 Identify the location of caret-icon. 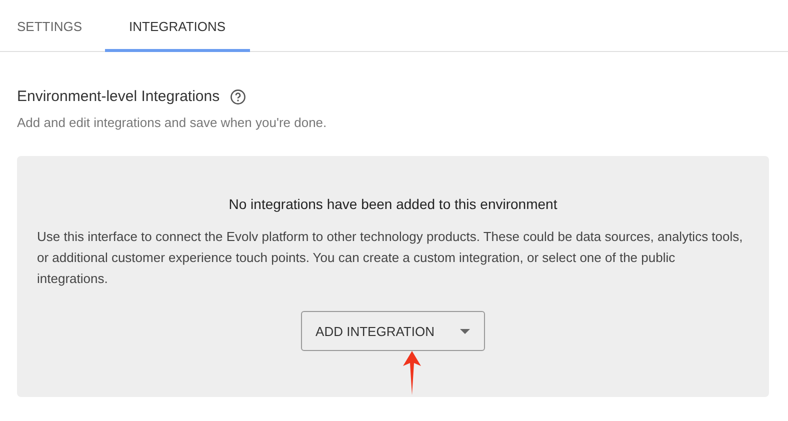
(465, 331).